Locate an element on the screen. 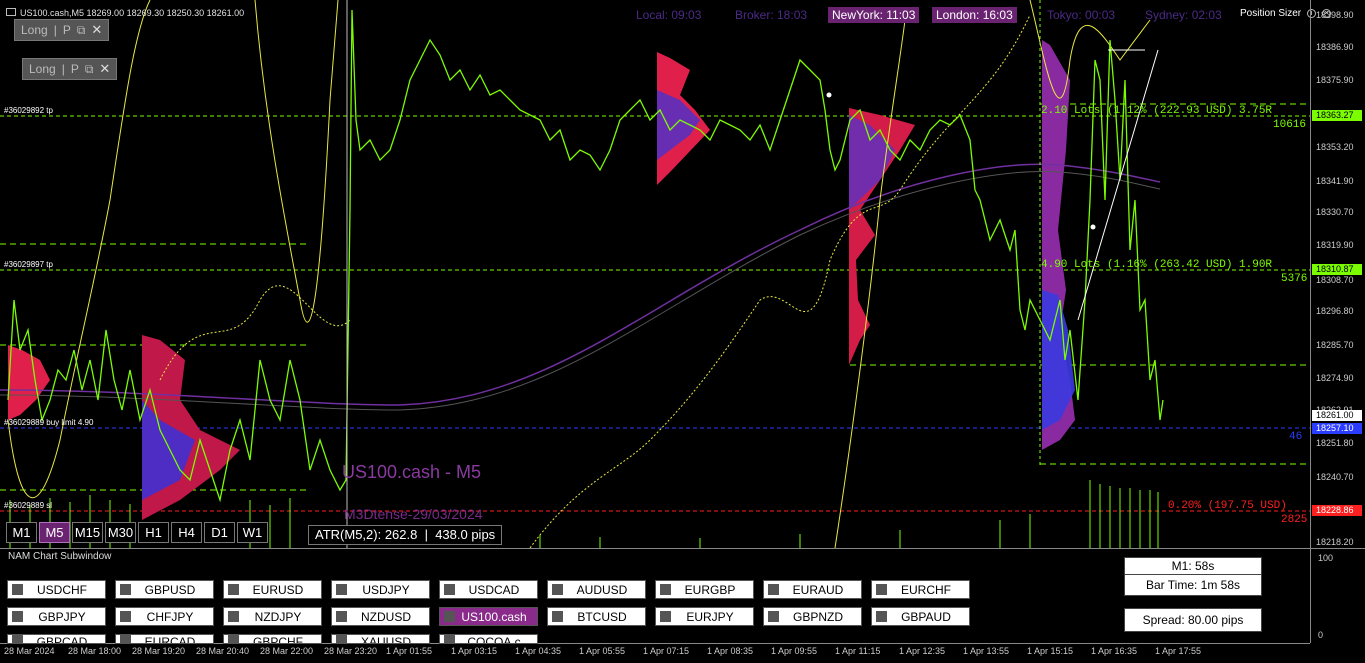  symbol-button-euraud: EURAUD is located at coordinates (812, 589).